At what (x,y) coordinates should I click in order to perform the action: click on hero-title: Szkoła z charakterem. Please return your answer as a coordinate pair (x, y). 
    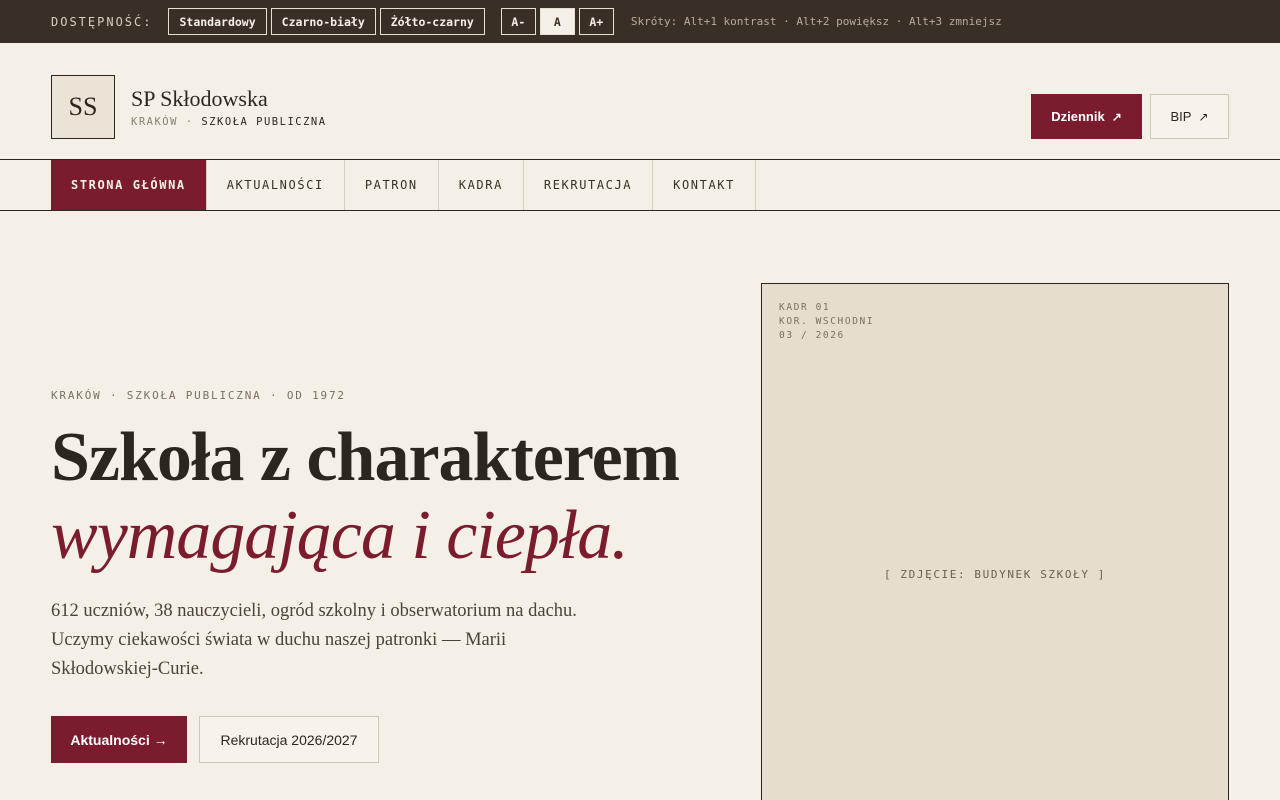
    Looking at the image, I should click on (365, 457).